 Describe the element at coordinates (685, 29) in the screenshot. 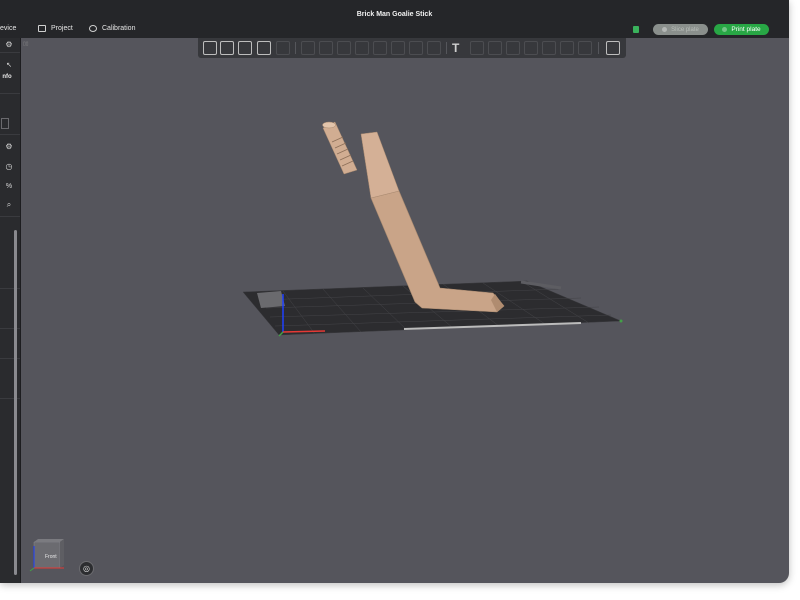

I see `slice-plate-label: Slice plate` at that location.